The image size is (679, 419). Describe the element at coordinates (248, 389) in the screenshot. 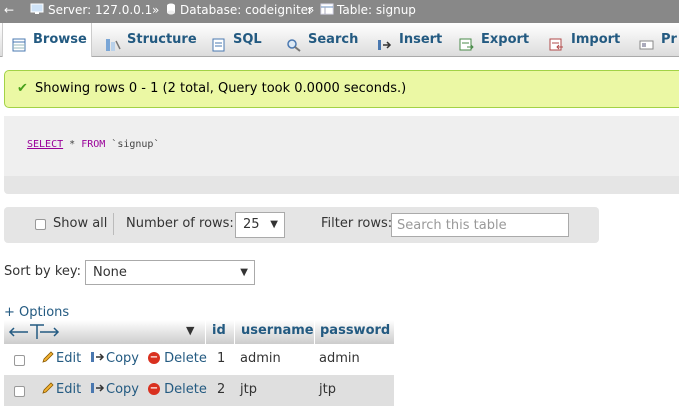

I see `cell-username: jtp` at that location.